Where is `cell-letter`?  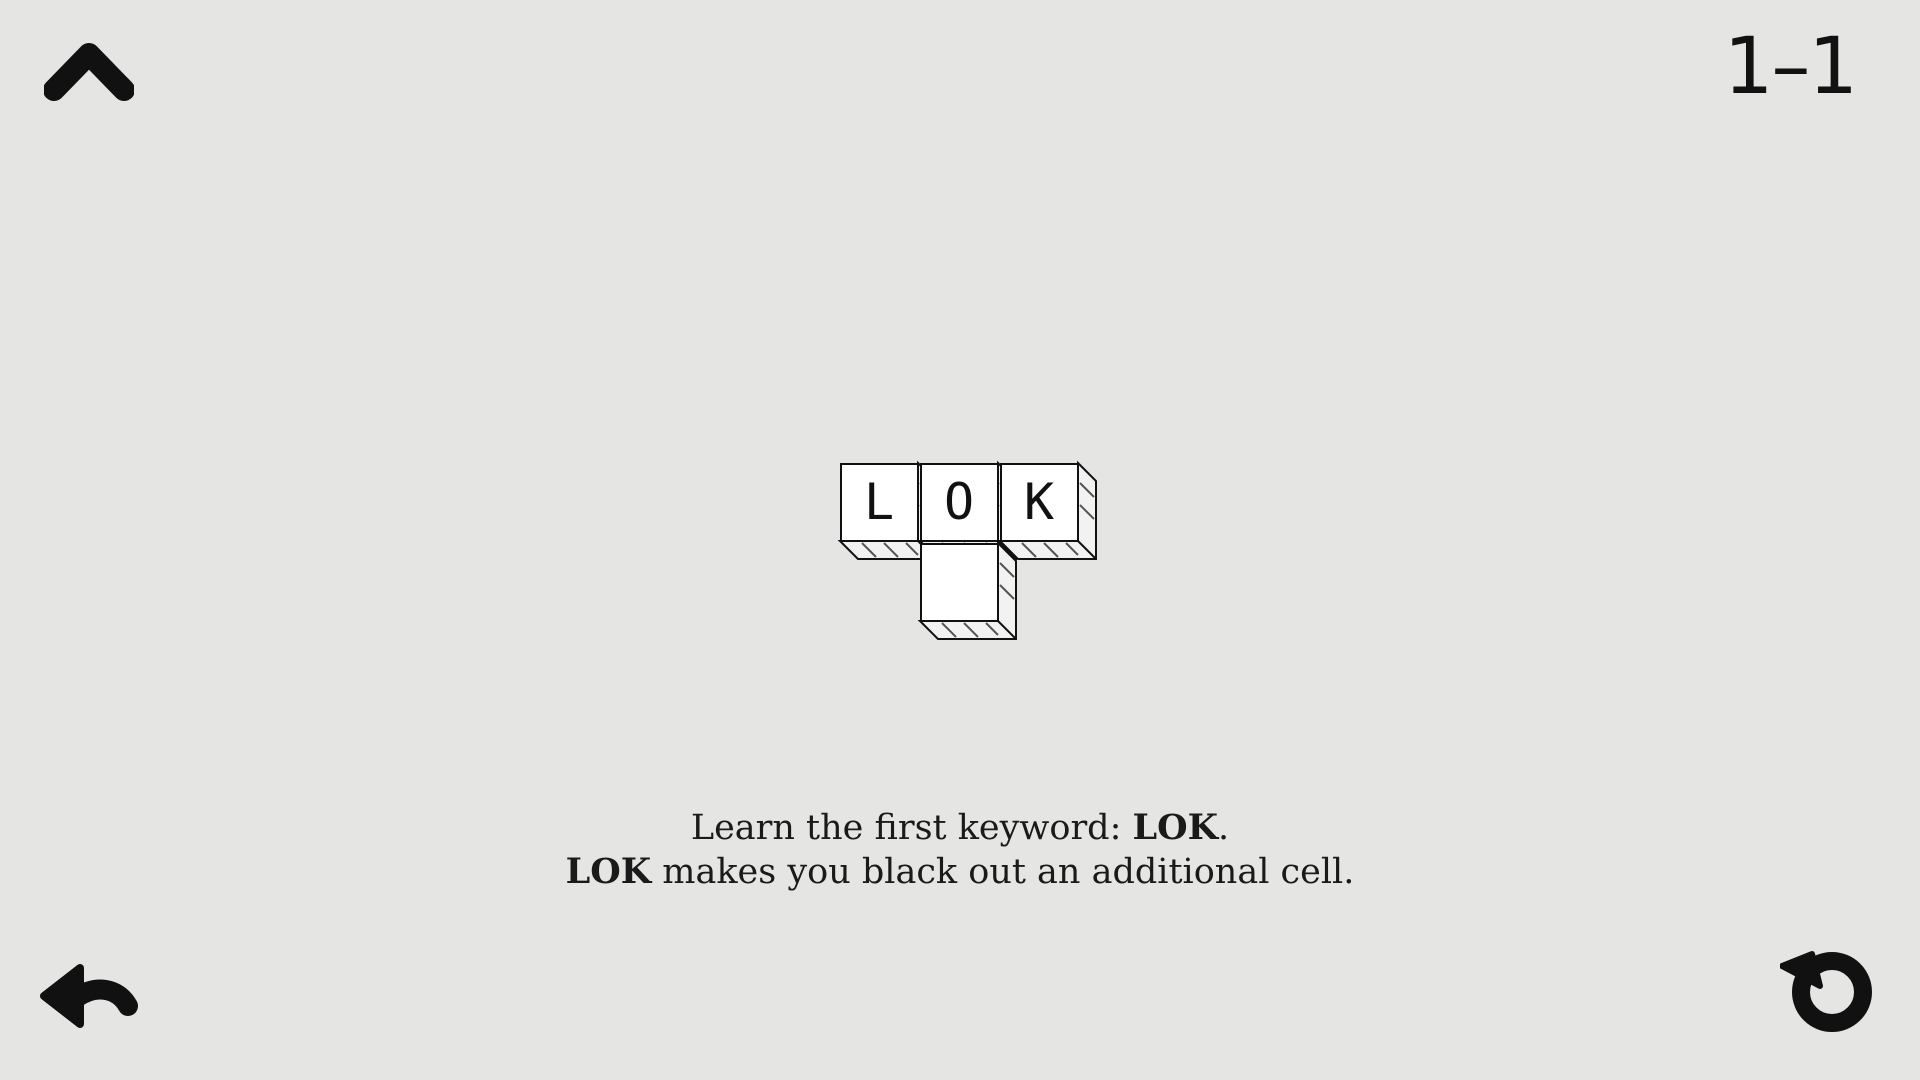
cell-letter is located at coordinates (959, 582).